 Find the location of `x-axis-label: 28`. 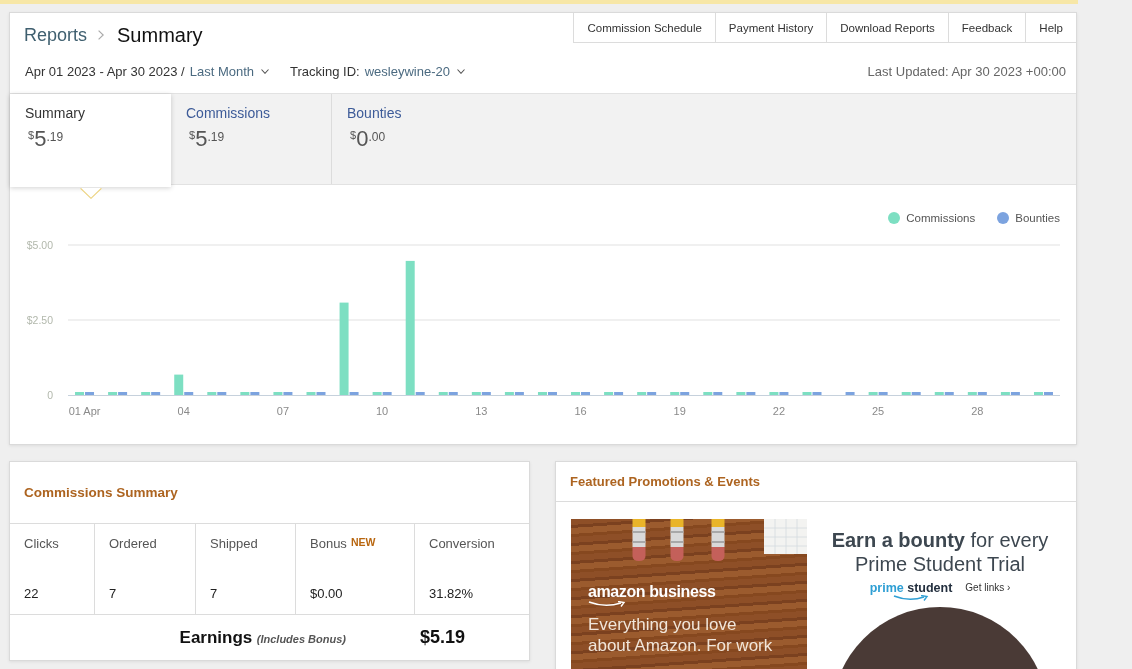

x-axis-label: 28 is located at coordinates (977, 411).